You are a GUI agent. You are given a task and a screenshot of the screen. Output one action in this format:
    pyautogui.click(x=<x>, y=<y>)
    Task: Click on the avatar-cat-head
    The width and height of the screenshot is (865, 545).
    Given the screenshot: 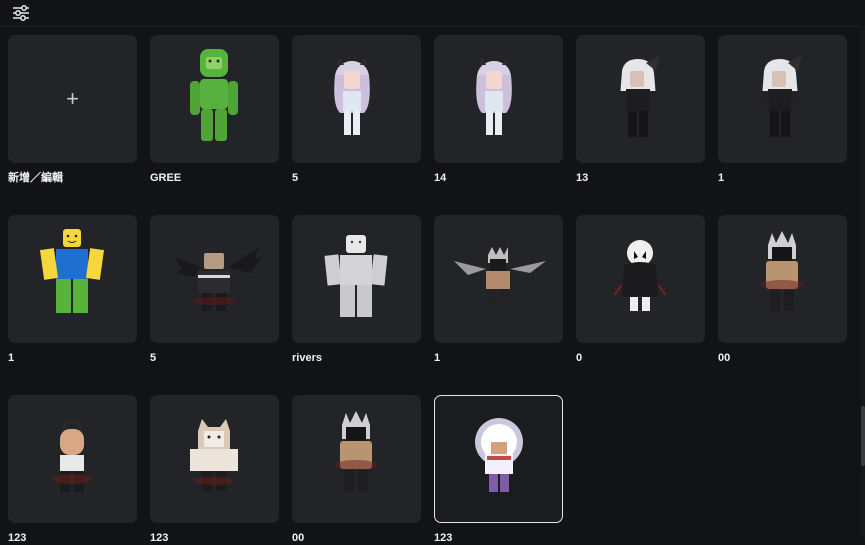 What is the action you would take?
    pyautogui.click(x=214, y=455)
    